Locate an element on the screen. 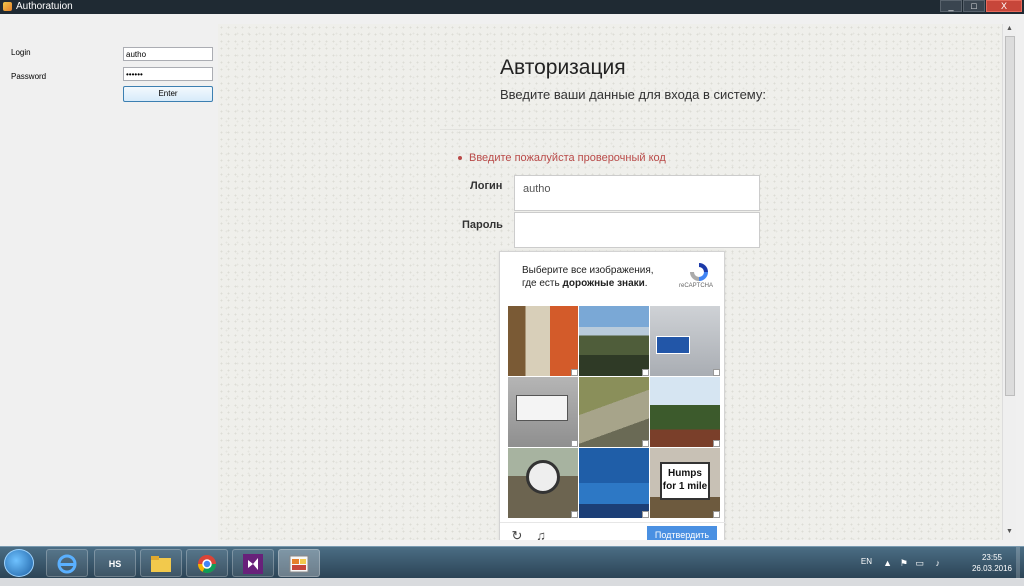  street-sign-image is located at coordinates (673, 345).